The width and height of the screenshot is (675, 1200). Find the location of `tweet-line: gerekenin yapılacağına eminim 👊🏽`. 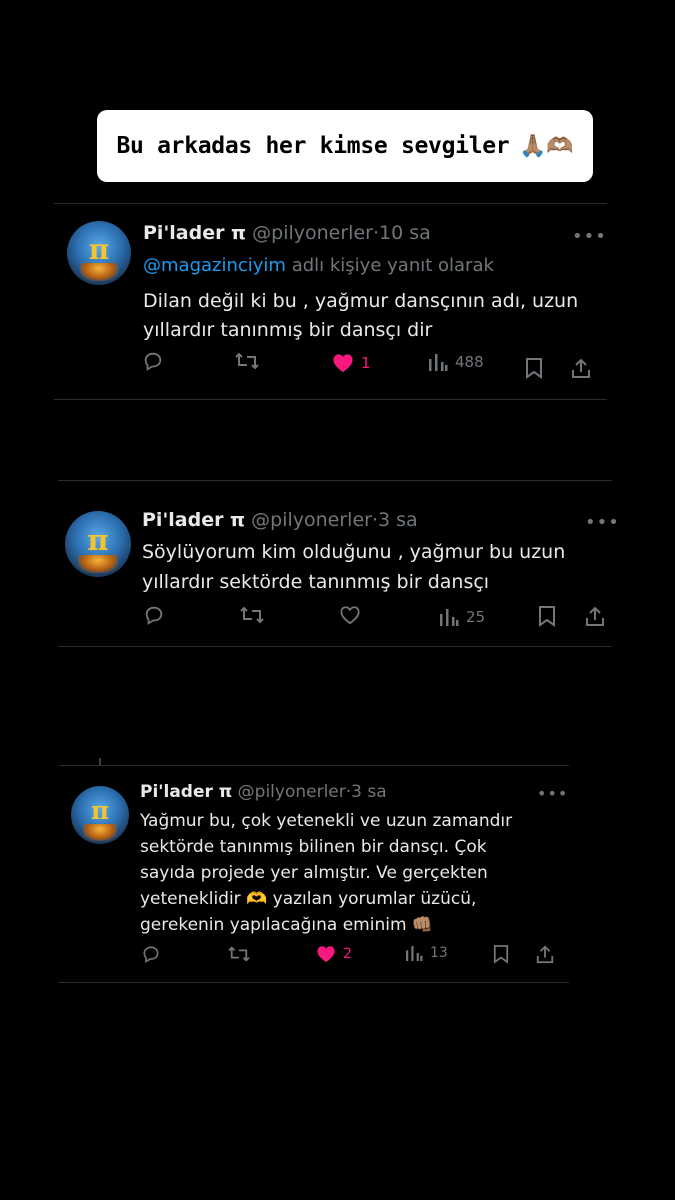

tweet-line: gerekenin yapılacağına eminim 👊🏽 is located at coordinates (287, 925).